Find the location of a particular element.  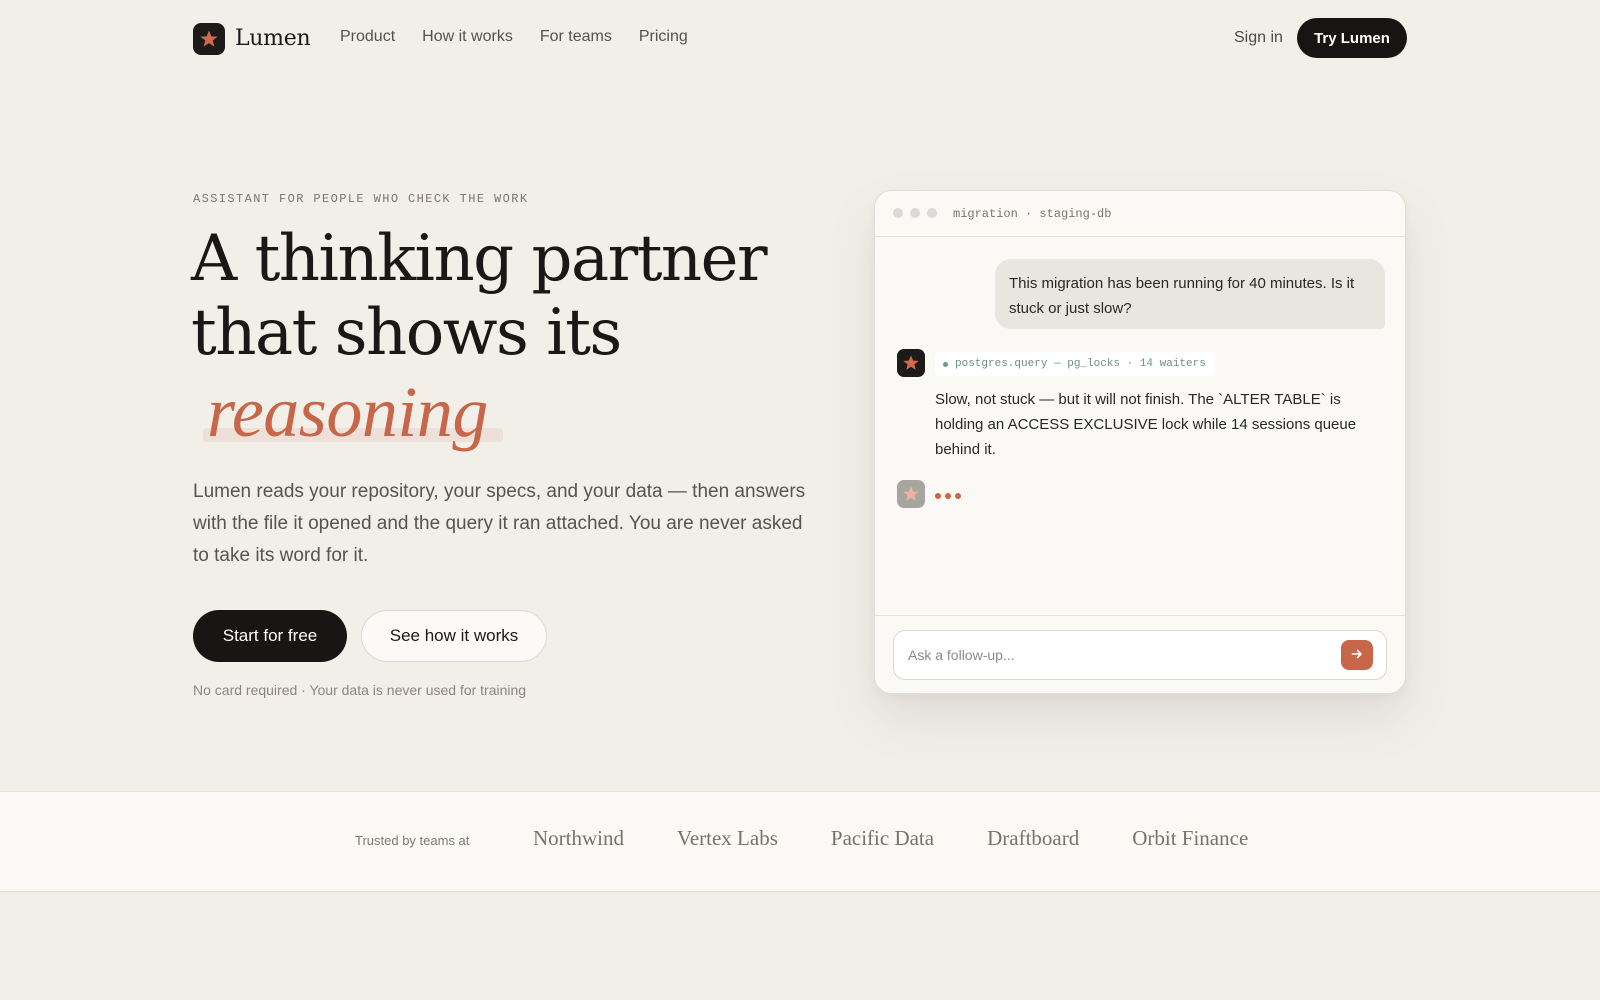

hero-headline: A thinking partner that shows its is located at coordinates (511, 296).